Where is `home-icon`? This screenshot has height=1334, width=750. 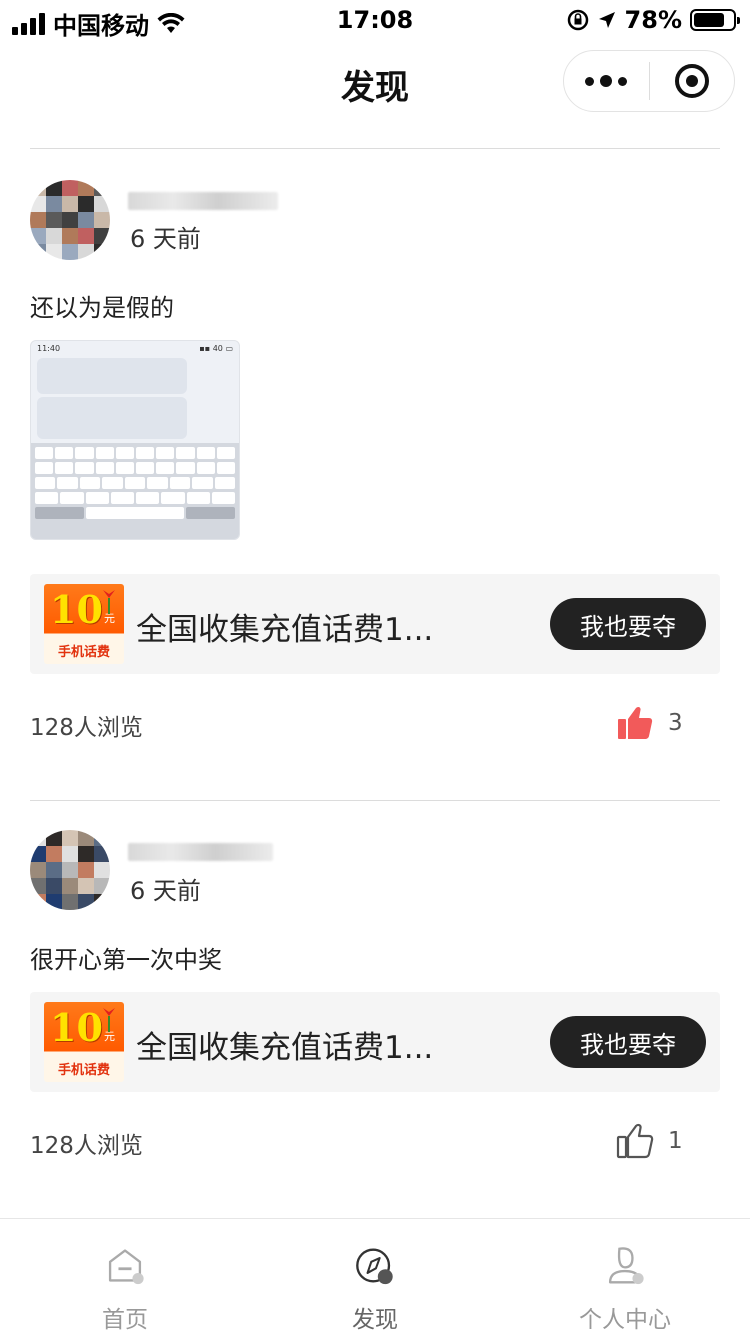 home-icon is located at coordinates (126, 1267).